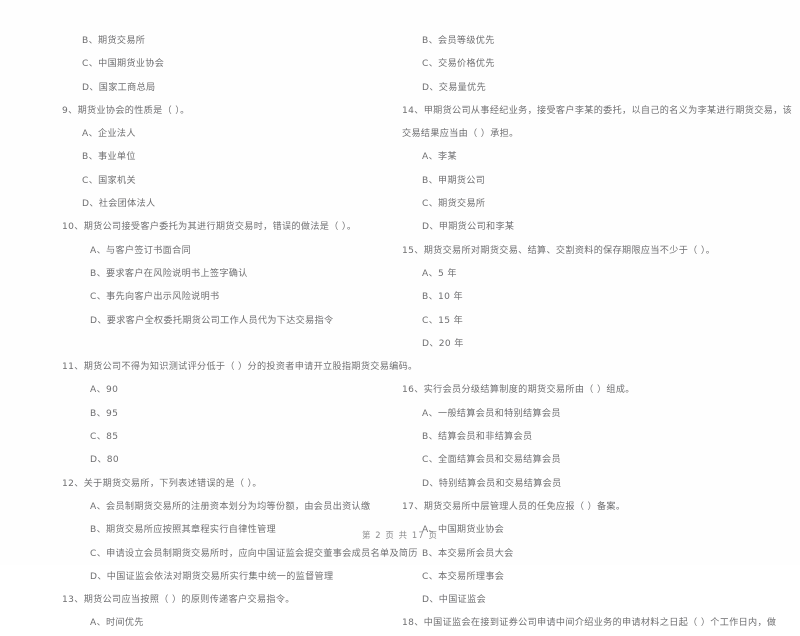 This screenshot has width=800, height=636. Describe the element at coordinates (254, 553) in the screenshot. I see `left-option: C、申请设立会员制期货交易所时，应向中国证监会提交董事会成员名单及简历` at that location.